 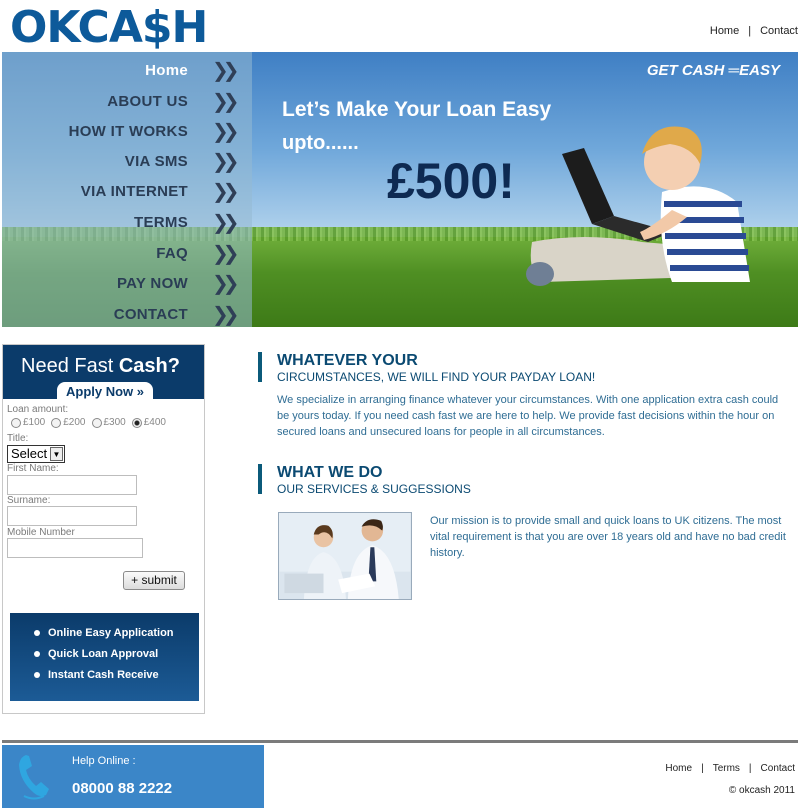 What do you see at coordinates (72, 485) in the screenshot?
I see `first-name-input` at bounding box center [72, 485].